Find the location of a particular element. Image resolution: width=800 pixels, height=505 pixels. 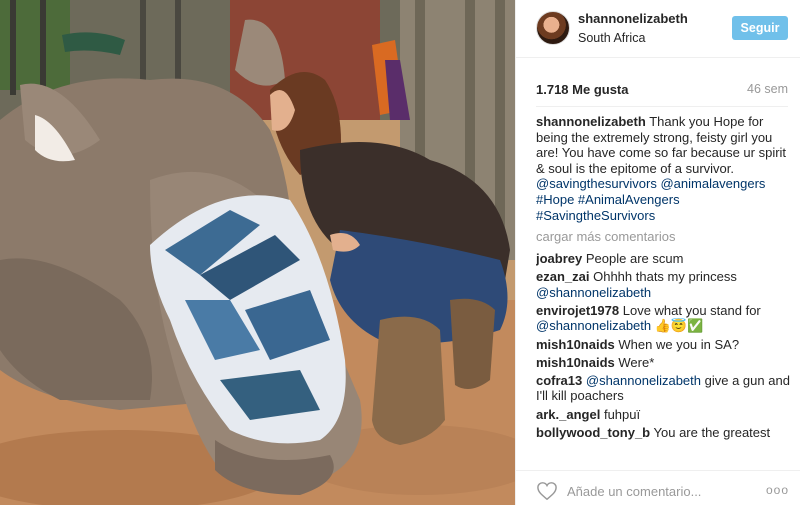

post-username: shannonelizabeth is located at coordinates (633, 18).